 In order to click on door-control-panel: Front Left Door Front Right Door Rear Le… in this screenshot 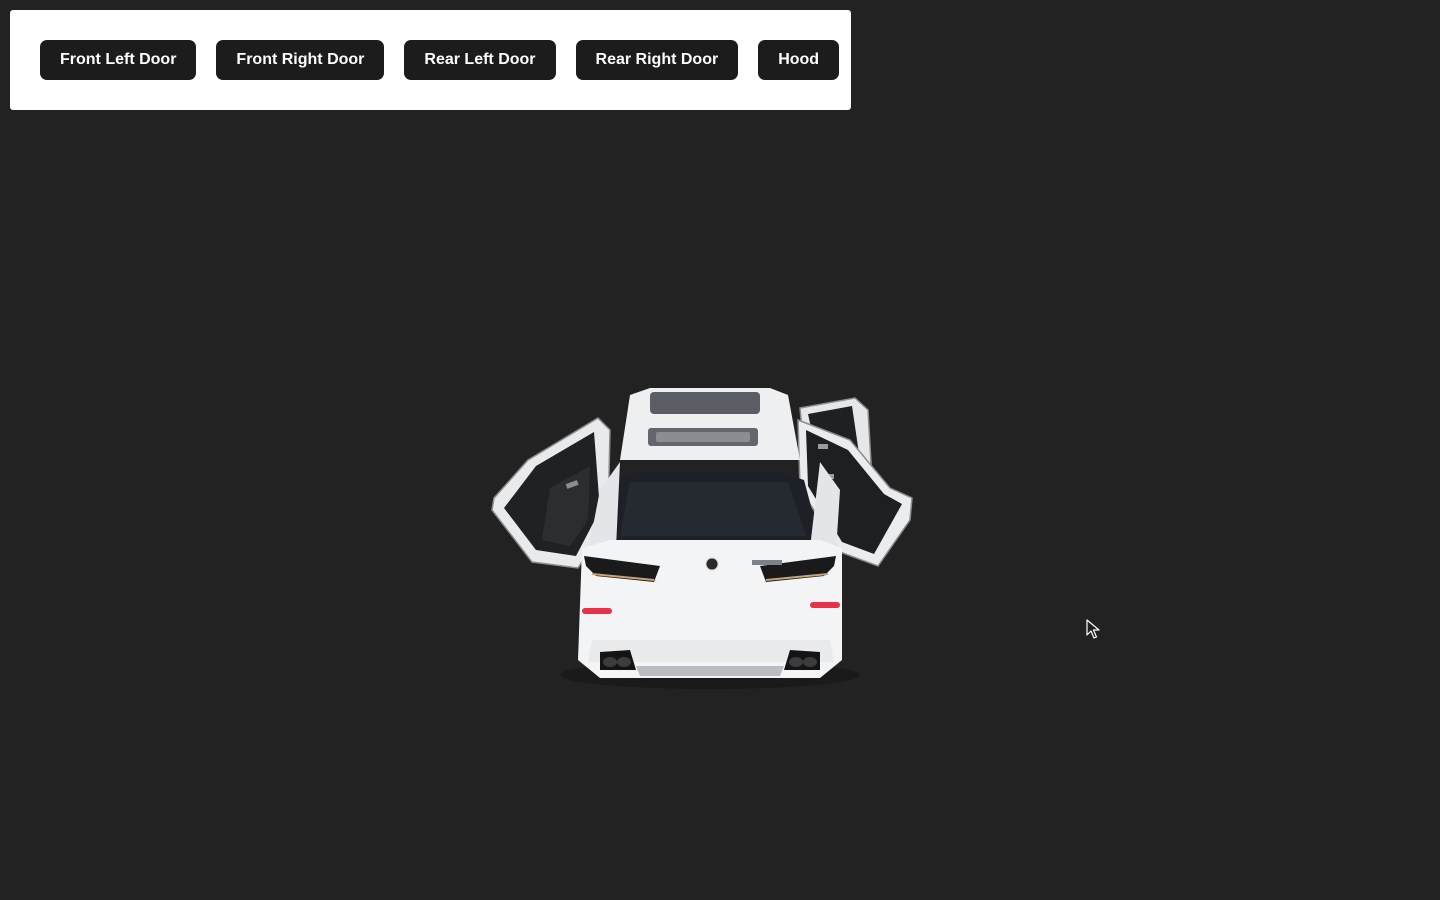, I will do `click(430, 60)`.